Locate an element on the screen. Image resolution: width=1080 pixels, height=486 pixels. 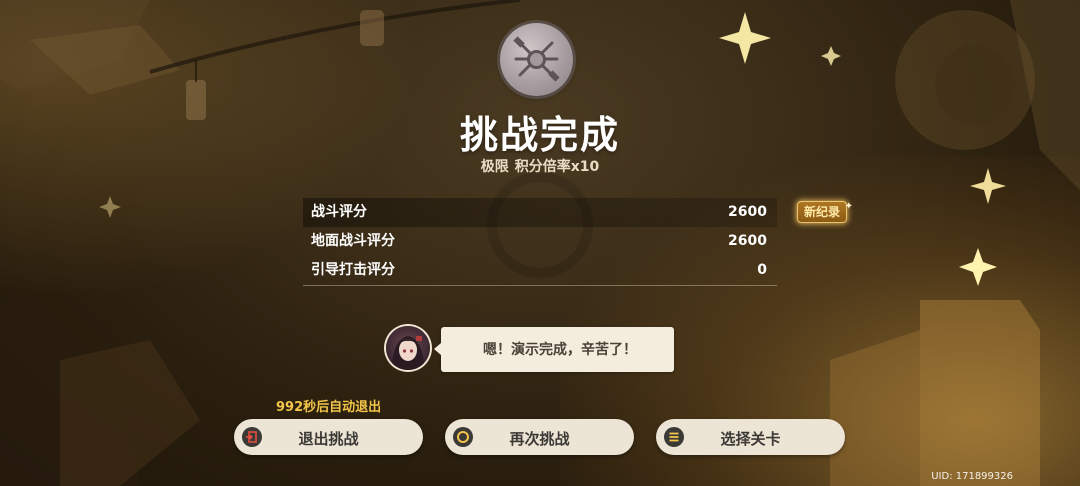
score-value: 0 is located at coordinates (762, 270).